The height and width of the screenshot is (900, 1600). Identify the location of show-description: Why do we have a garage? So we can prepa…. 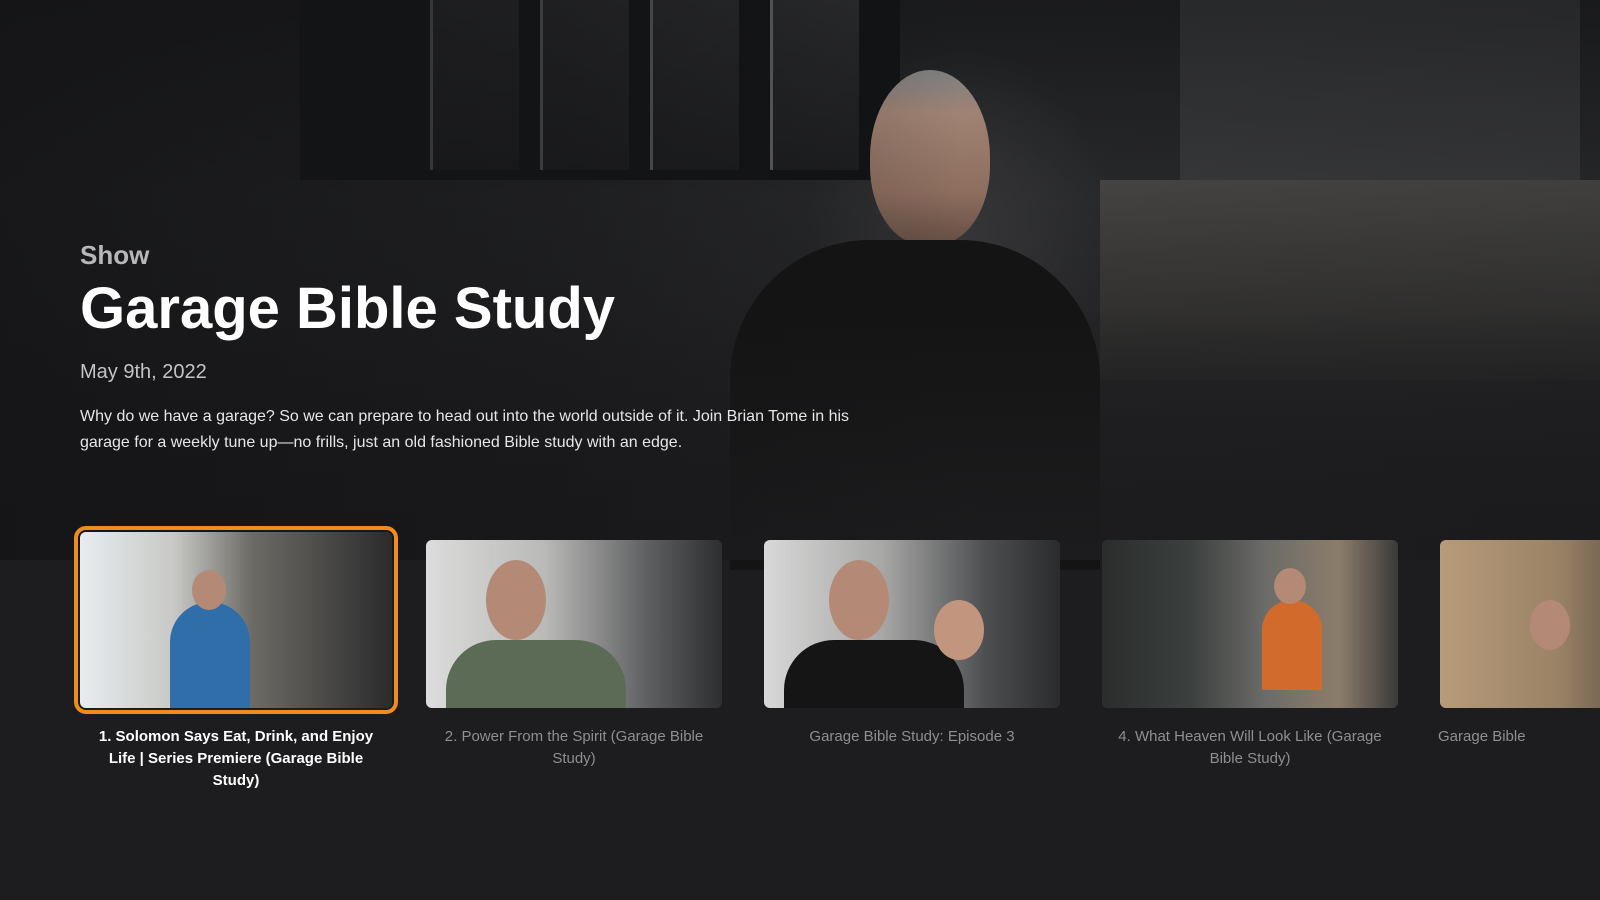
(465, 429).